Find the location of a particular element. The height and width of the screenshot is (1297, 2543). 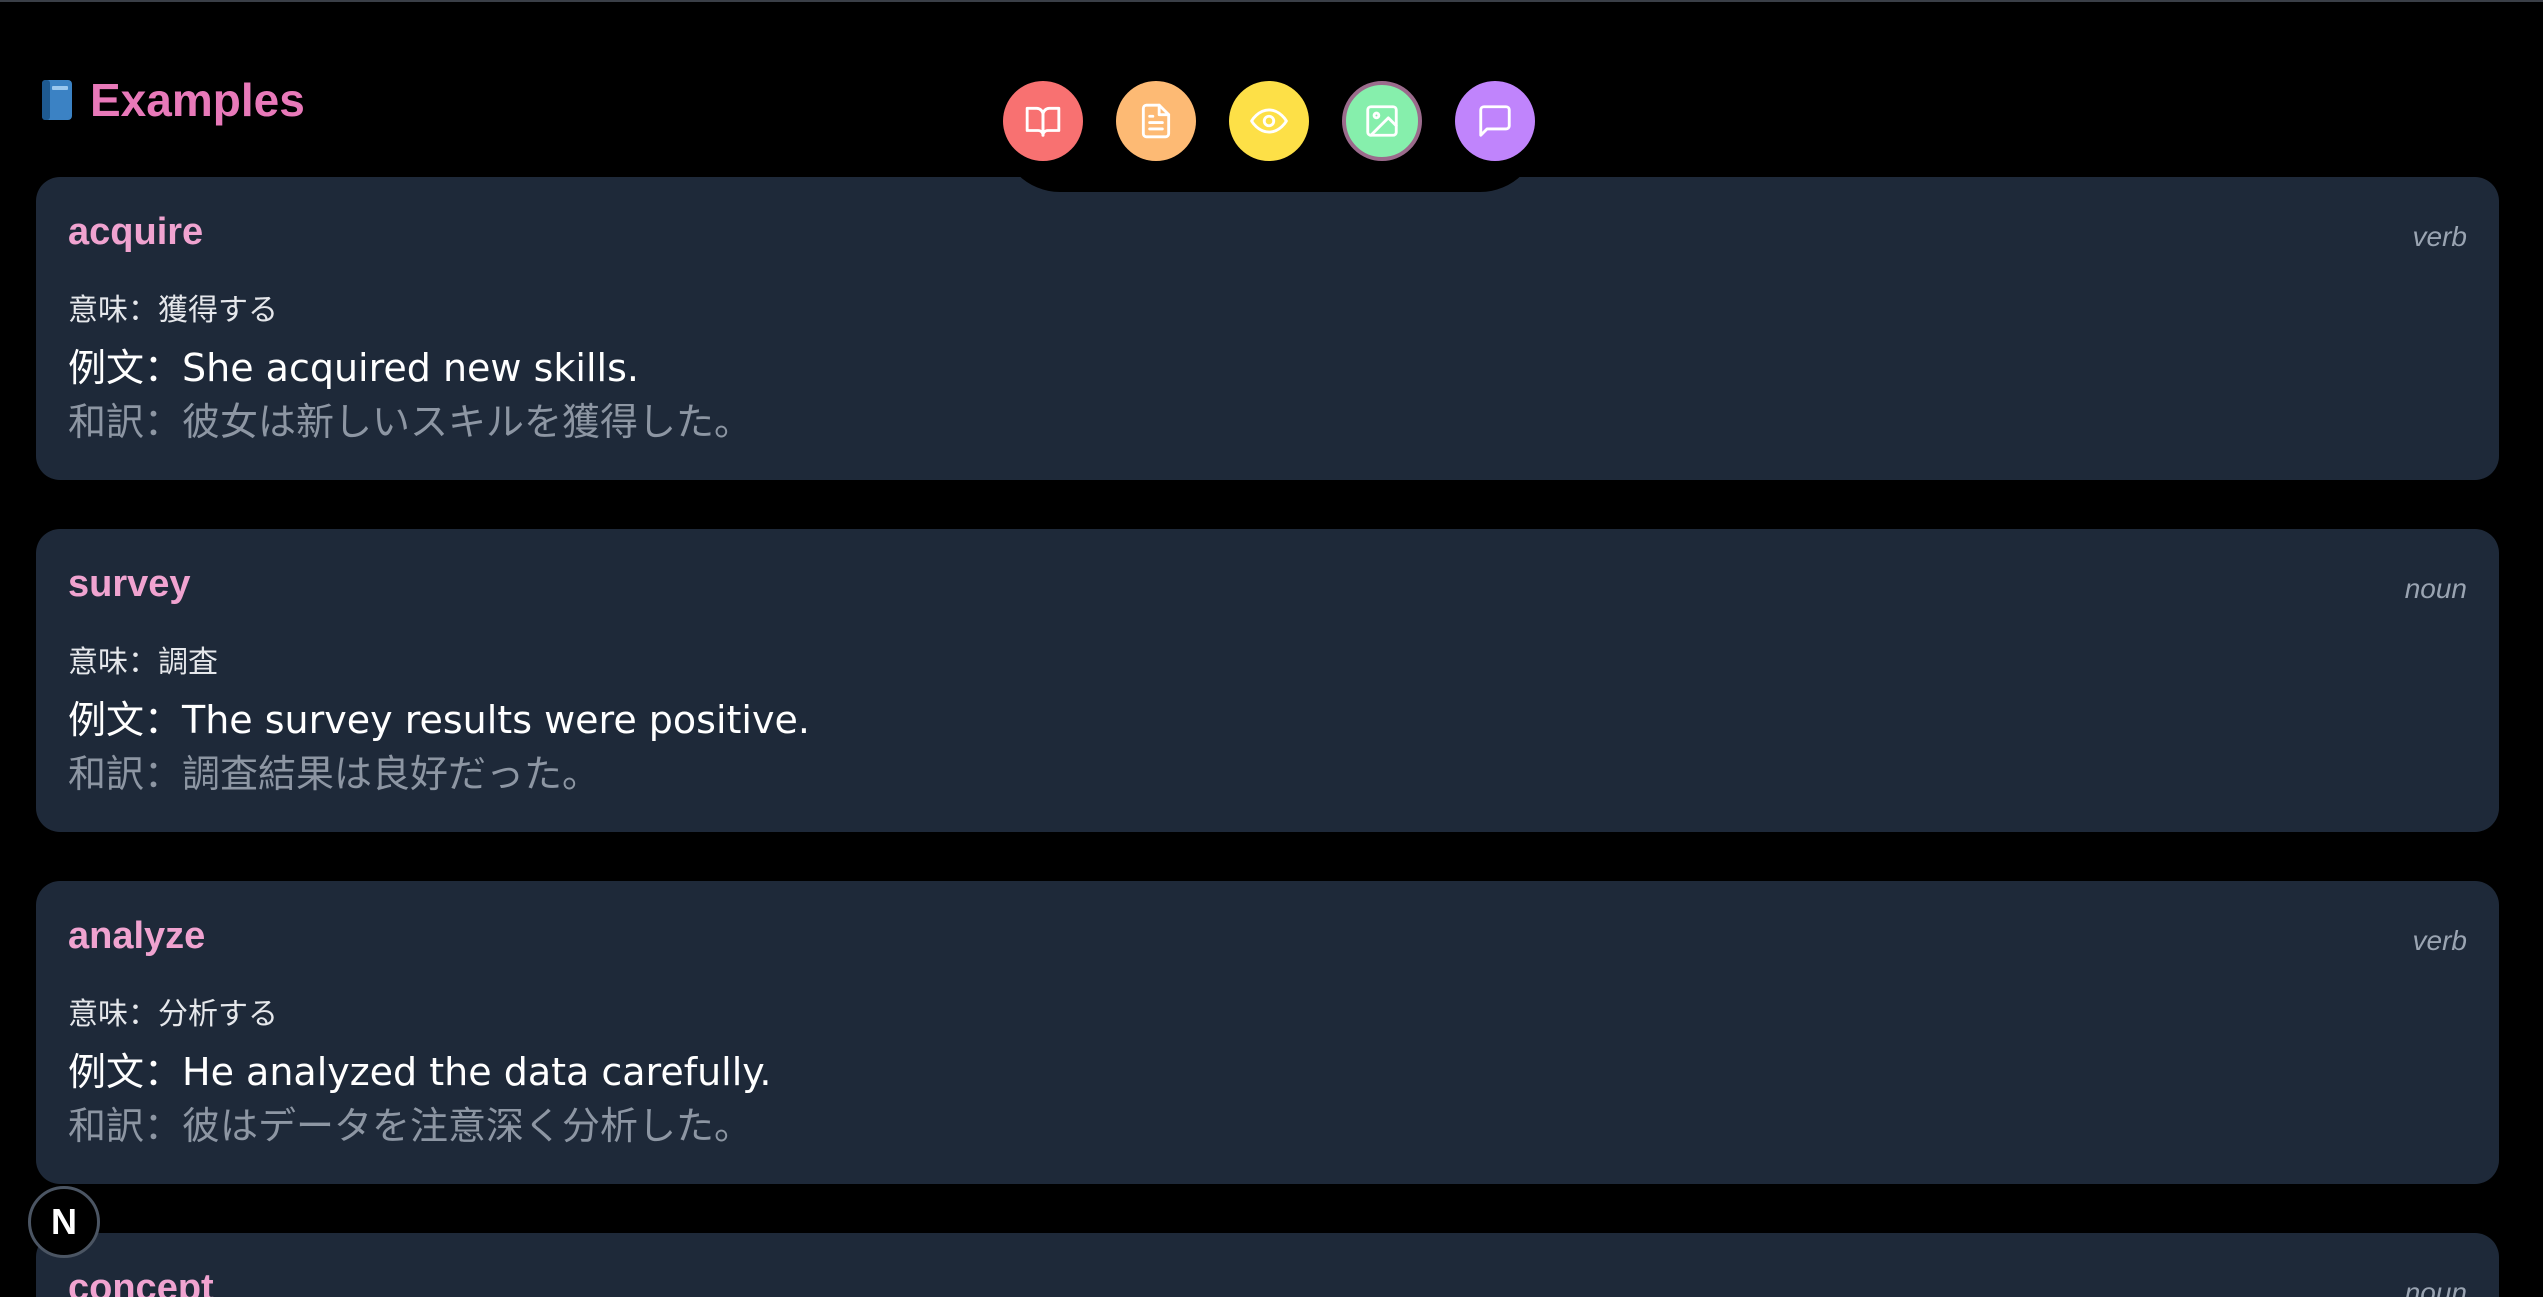

eye-icon is located at coordinates (1269, 121).